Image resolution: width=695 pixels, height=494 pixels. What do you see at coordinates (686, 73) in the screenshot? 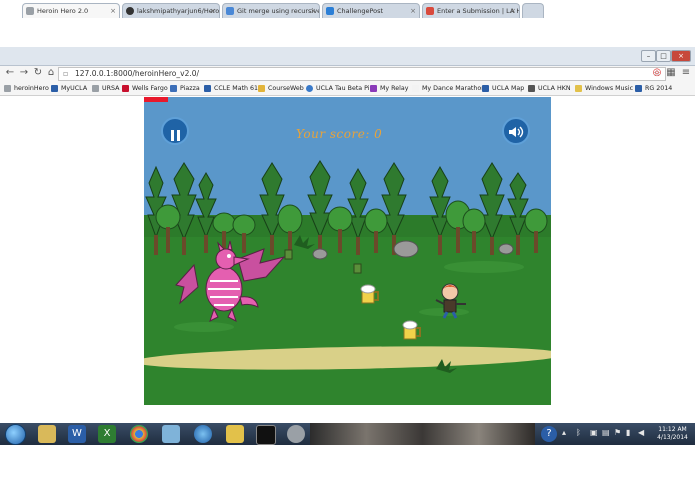
I see `menu-icon: ≡` at bounding box center [686, 73].